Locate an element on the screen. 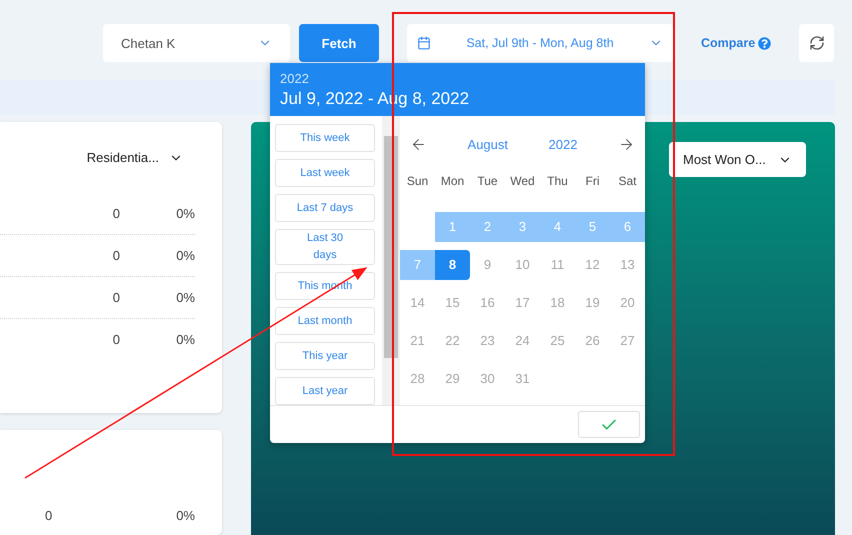 Image resolution: width=852 pixels, height=535 pixels. help-icon is located at coordinates (765, 43).